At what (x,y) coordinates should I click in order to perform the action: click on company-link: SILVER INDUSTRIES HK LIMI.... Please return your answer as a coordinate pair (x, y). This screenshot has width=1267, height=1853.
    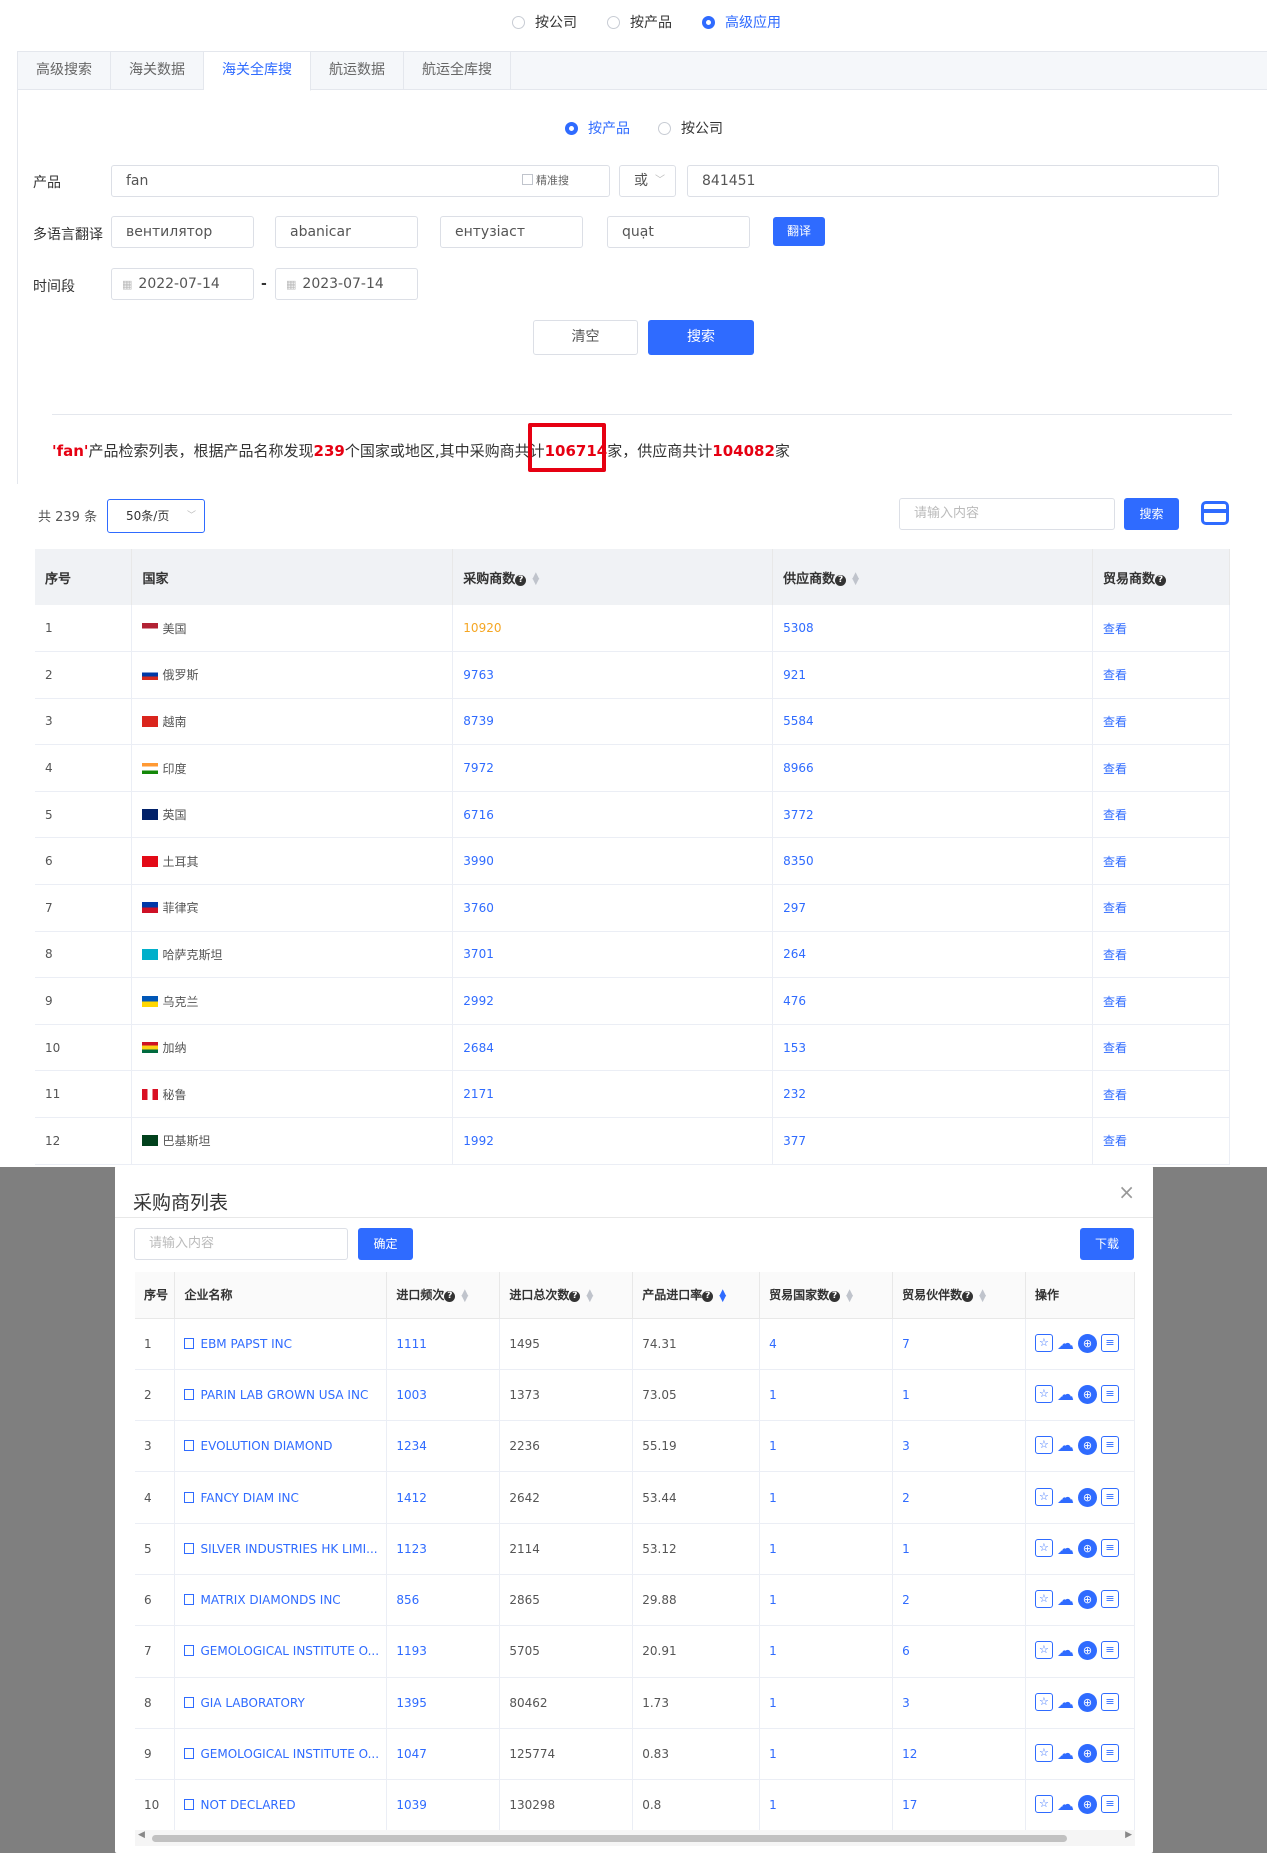
    Looking at the image, I should click on (281, 1549).